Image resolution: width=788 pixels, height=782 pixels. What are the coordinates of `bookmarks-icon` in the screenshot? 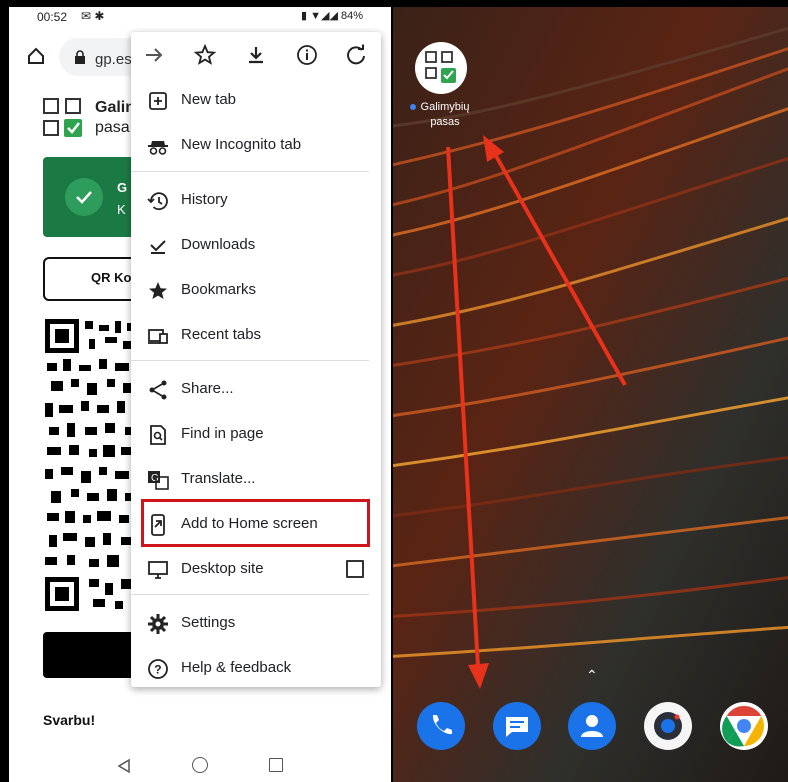 It's located at (158, 290).